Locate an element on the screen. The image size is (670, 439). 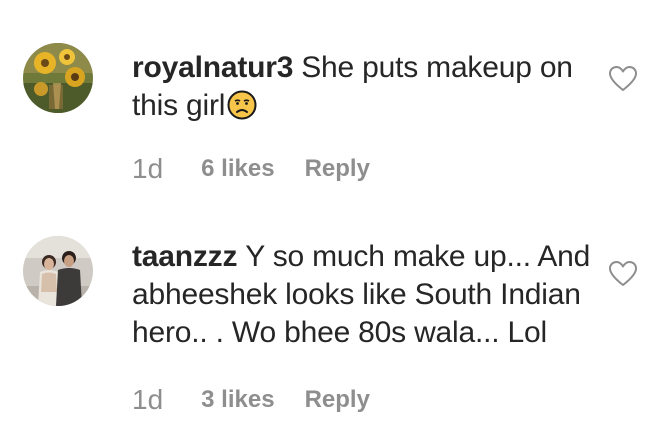
sunflower-photo-avatar is located at coordinates (58, 78).